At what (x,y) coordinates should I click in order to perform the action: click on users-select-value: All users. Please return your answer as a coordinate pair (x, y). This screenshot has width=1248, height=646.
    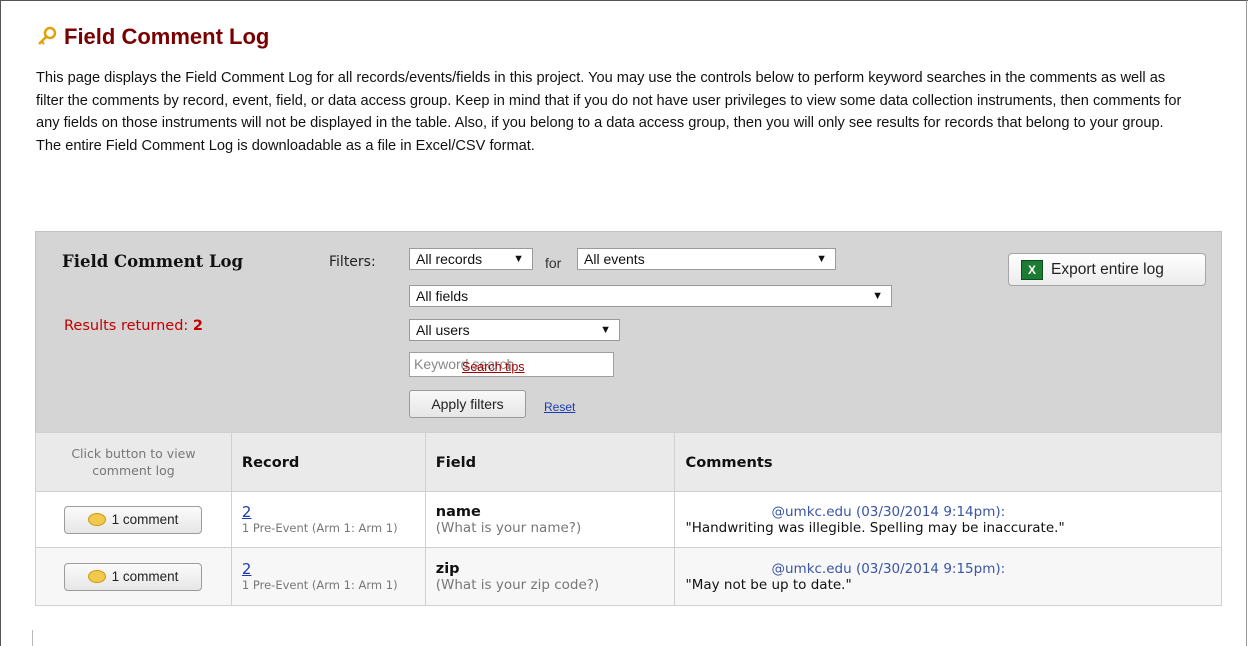
    Looking at the image, I should click on (443, 330).